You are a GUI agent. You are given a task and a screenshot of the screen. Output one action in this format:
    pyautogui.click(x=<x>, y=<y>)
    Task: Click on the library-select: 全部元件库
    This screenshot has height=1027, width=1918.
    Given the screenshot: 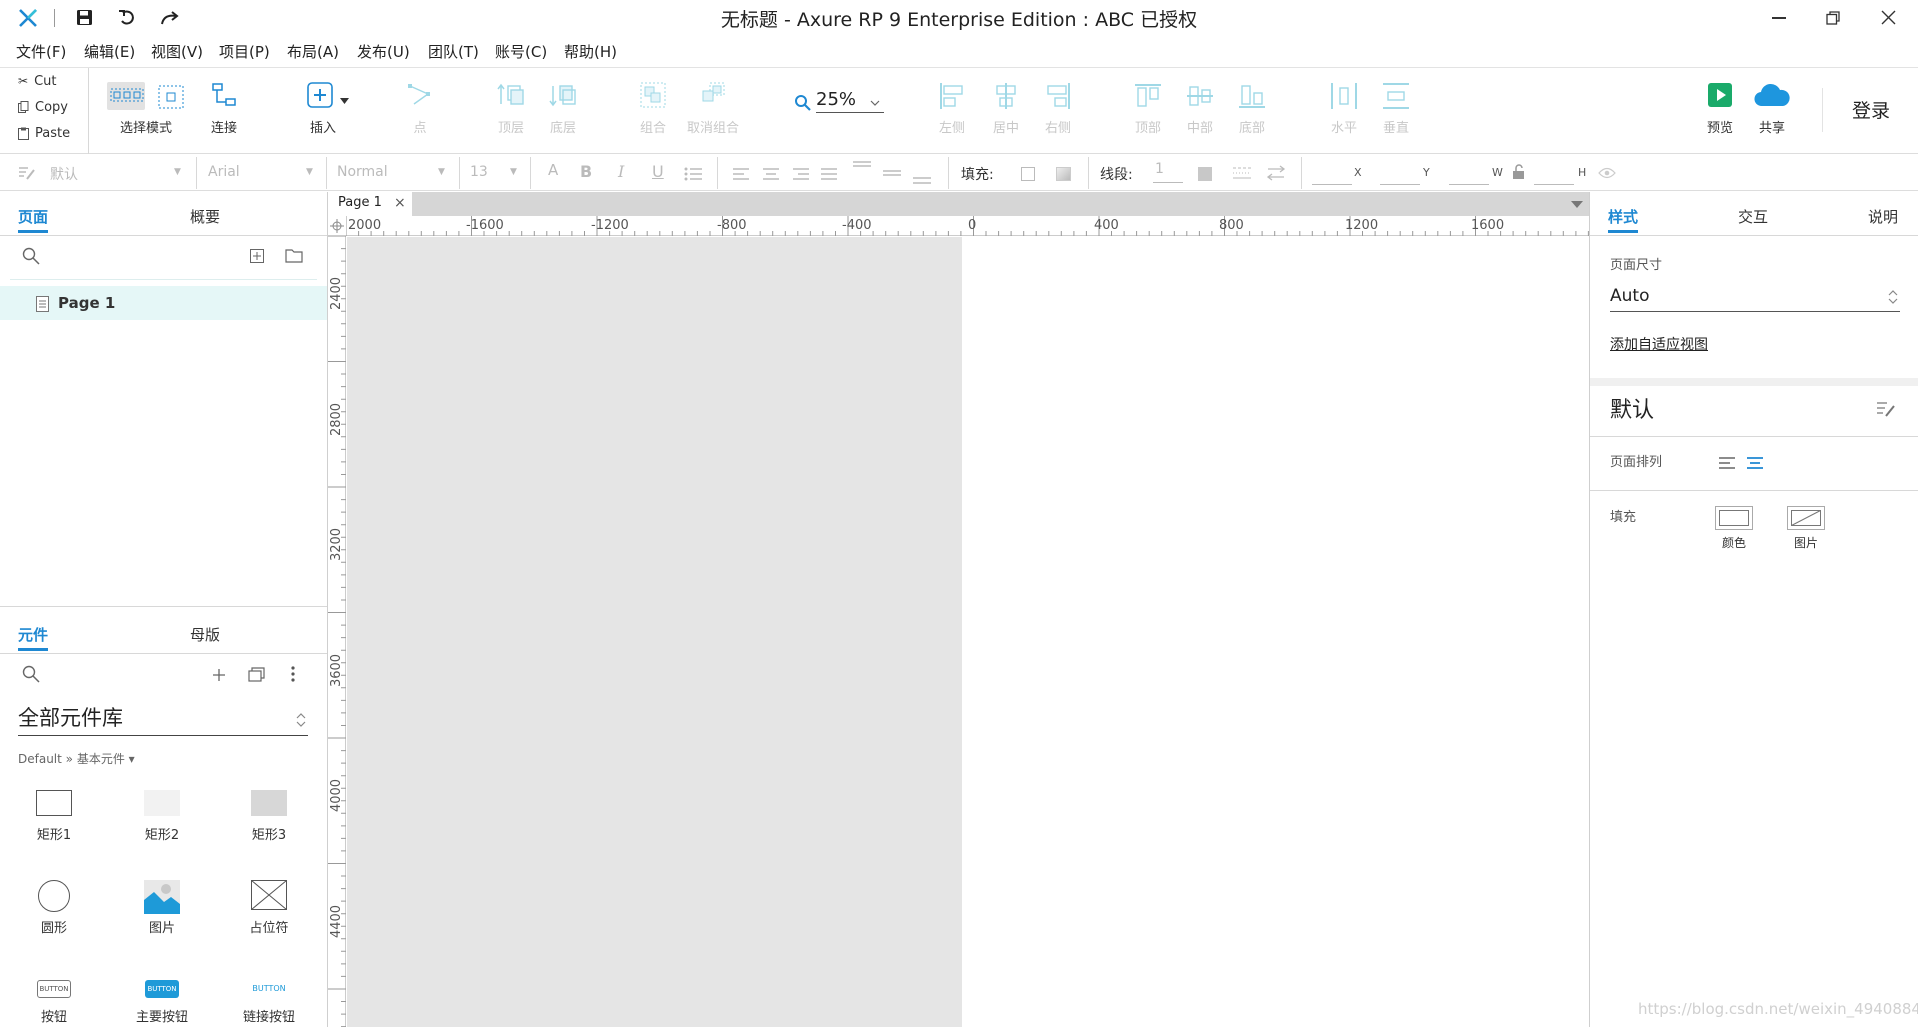 What is the action you would take?
    pyautogui.click(x=163, y=719)
    